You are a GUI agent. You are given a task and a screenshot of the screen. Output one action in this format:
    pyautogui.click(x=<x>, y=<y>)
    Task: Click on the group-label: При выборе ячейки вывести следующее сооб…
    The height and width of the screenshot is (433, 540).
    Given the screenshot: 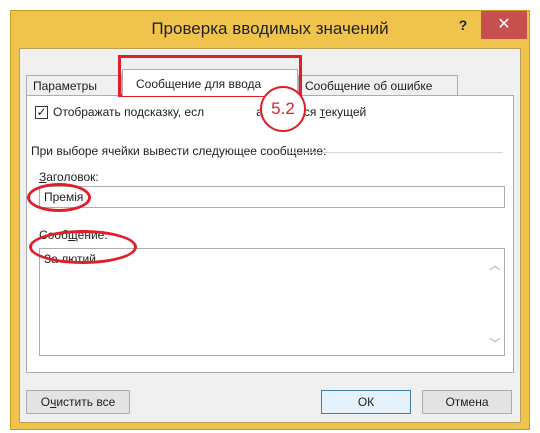 What is the action you would take?
    pyautogui.click(x=179, y=151)
    